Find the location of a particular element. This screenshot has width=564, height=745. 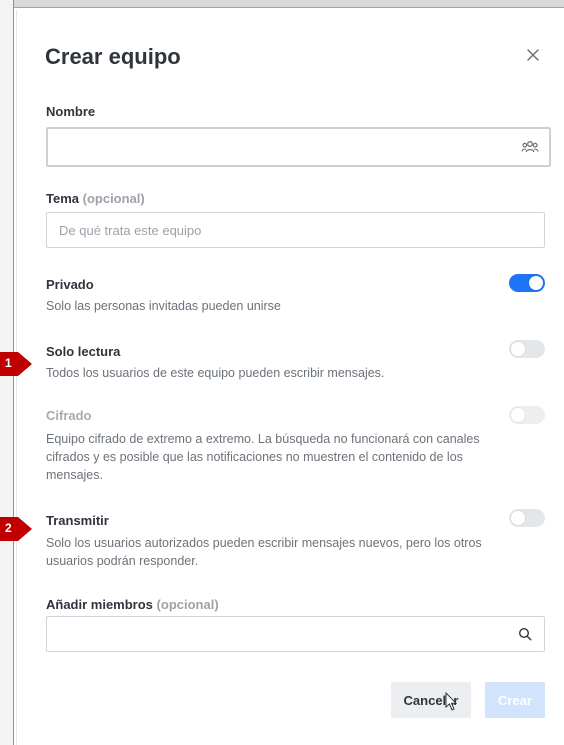

marker-number: 2 is located at coordinates (8, 528).